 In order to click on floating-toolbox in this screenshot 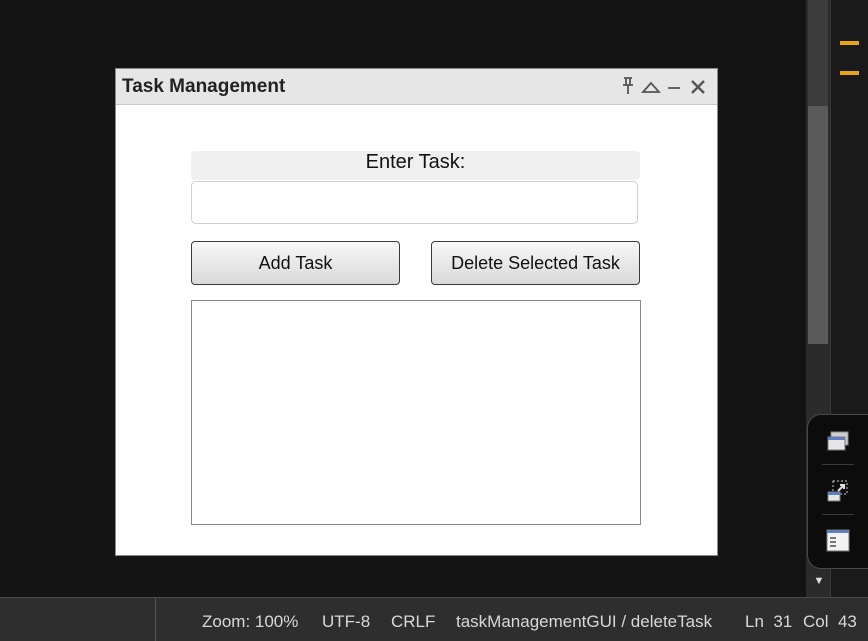, I will do `click(837, 491)`.